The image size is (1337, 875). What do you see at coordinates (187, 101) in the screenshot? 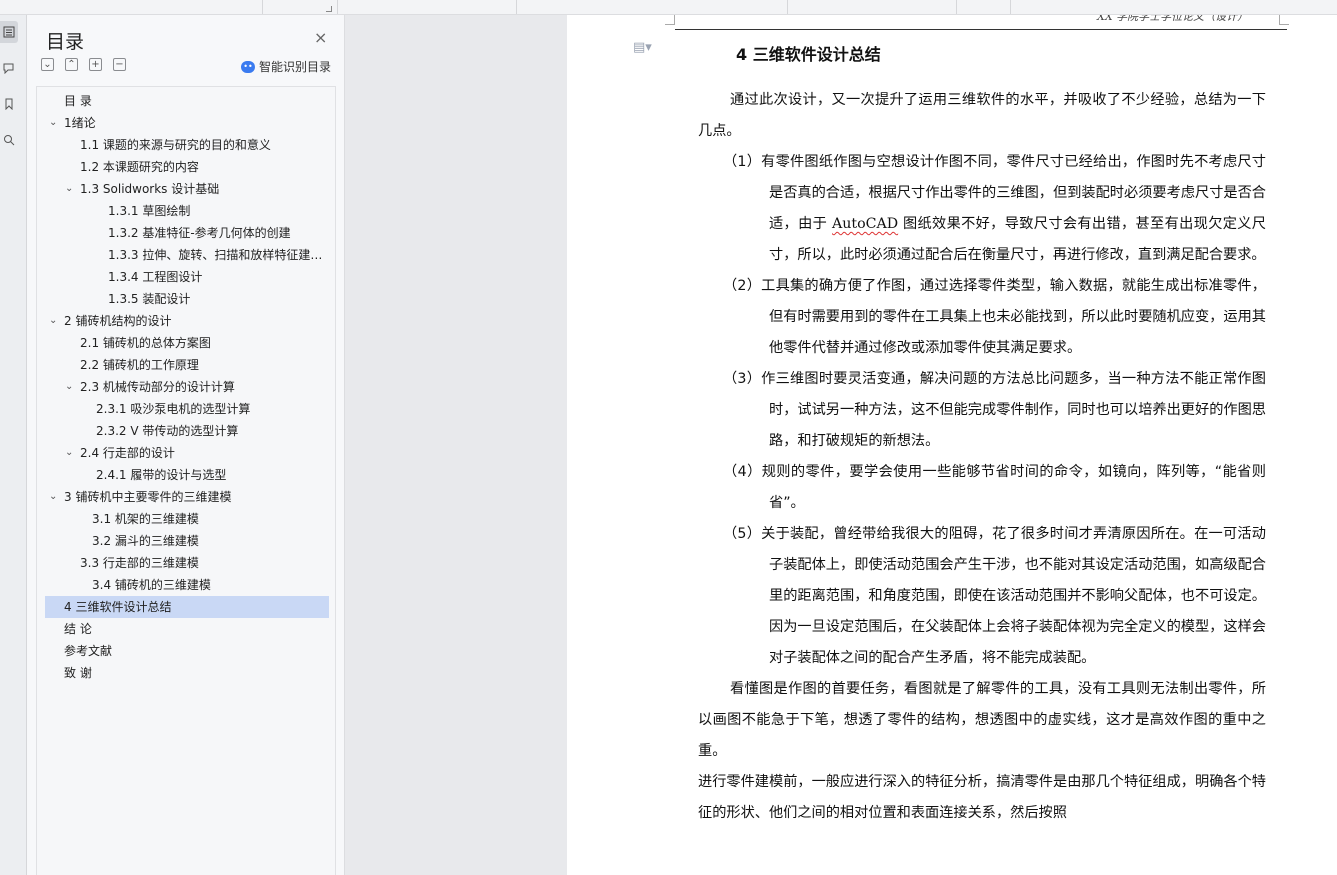
I see `toc-item: 目 录` at bounding box center [187, 101].